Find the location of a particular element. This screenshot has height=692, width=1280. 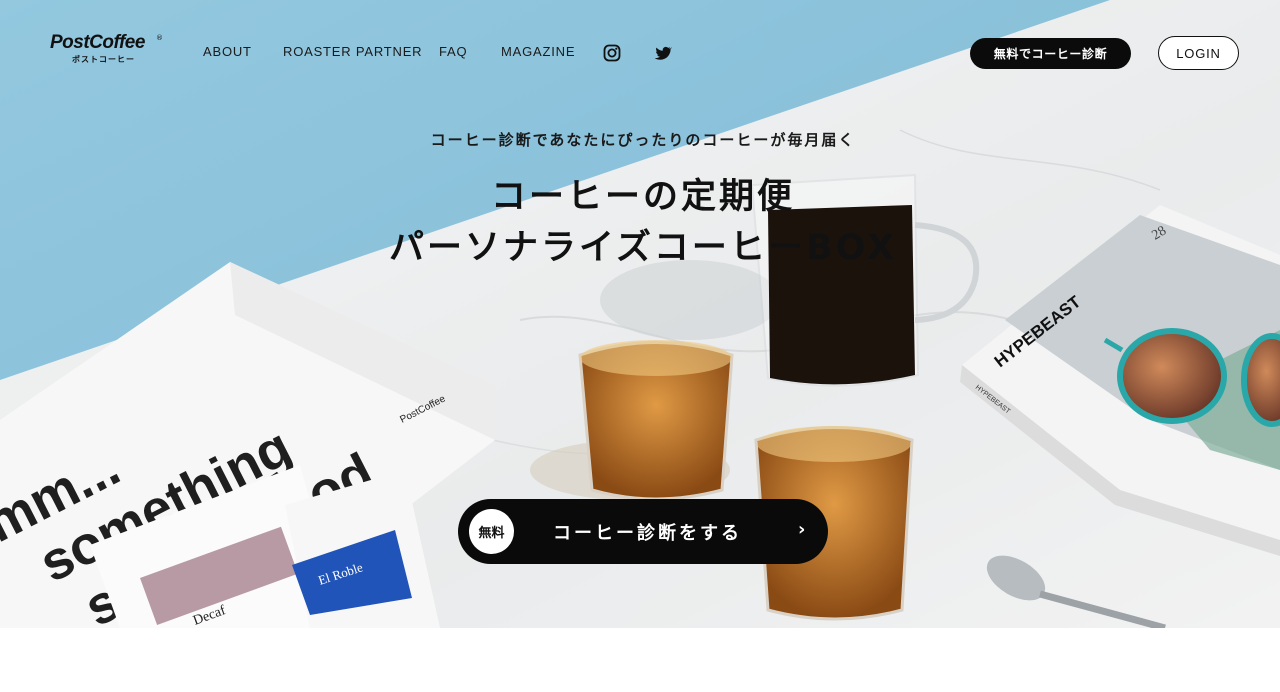

nav-magazine: MAGAZINE is located at coordinates (538, 53).